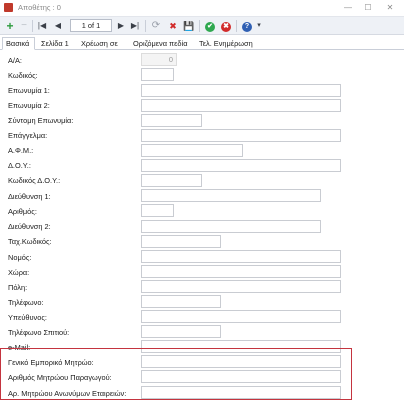 The width and height of the screenshot is (404, 402). Describe the element at coordinates (121, 26) in the screenshot. I see `next-record-icon: ▶` at that location.